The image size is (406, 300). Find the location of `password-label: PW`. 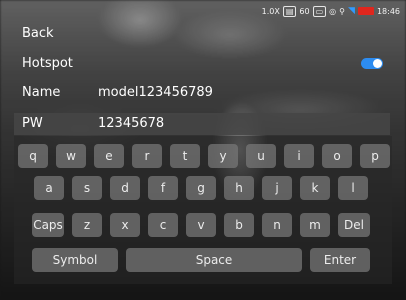

password-label: PW is located at coordinates (32, 123).